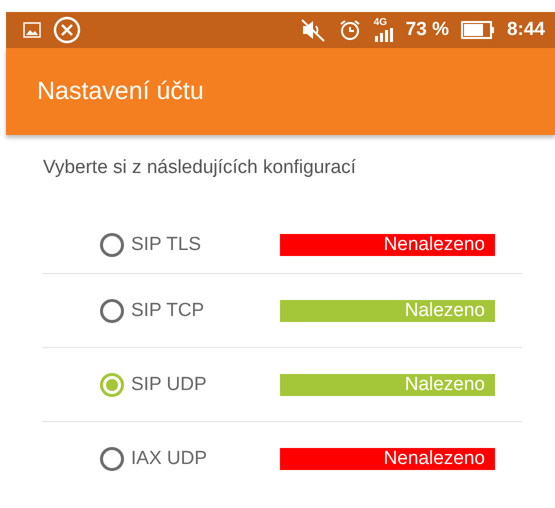  What do you see at coordinates (477, 30) in the screenshot?
I see `battery-icon` at bounding box center [477, 30].